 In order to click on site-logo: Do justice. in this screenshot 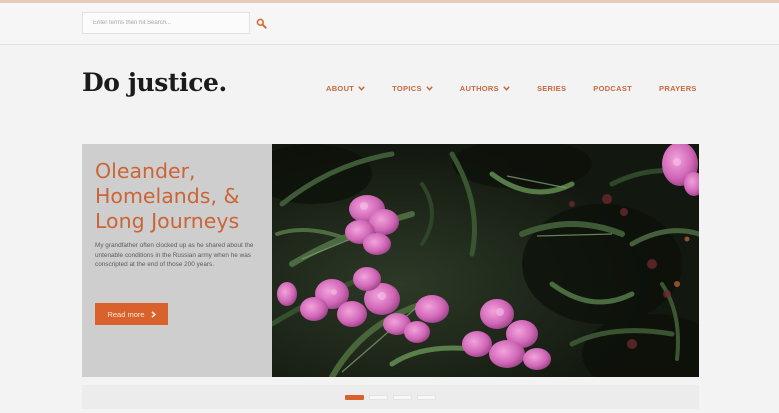, I will do `click(154, 82)`.